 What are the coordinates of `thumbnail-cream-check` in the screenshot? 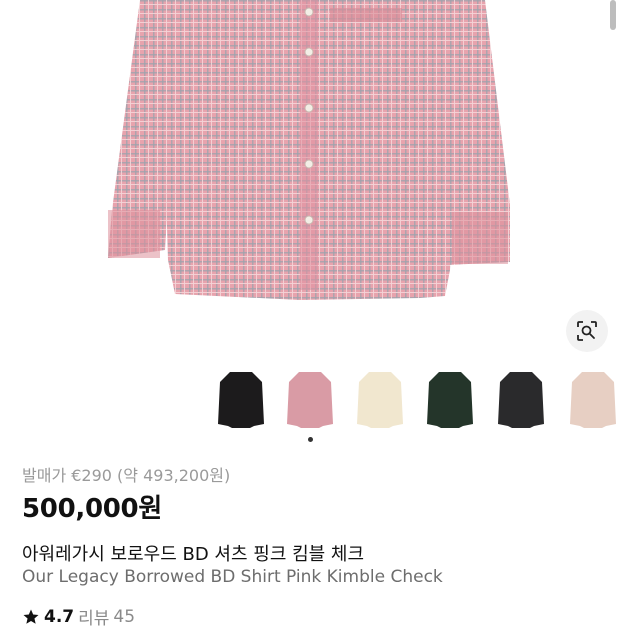 It's located at (380, 397).